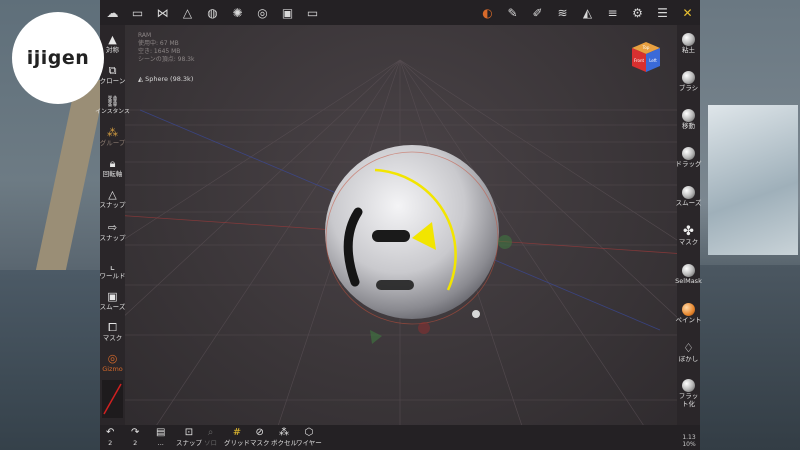  Describe the element at coordinates (112, 39) in the screenshot. I see `triangle-icon: ▲` at that location.